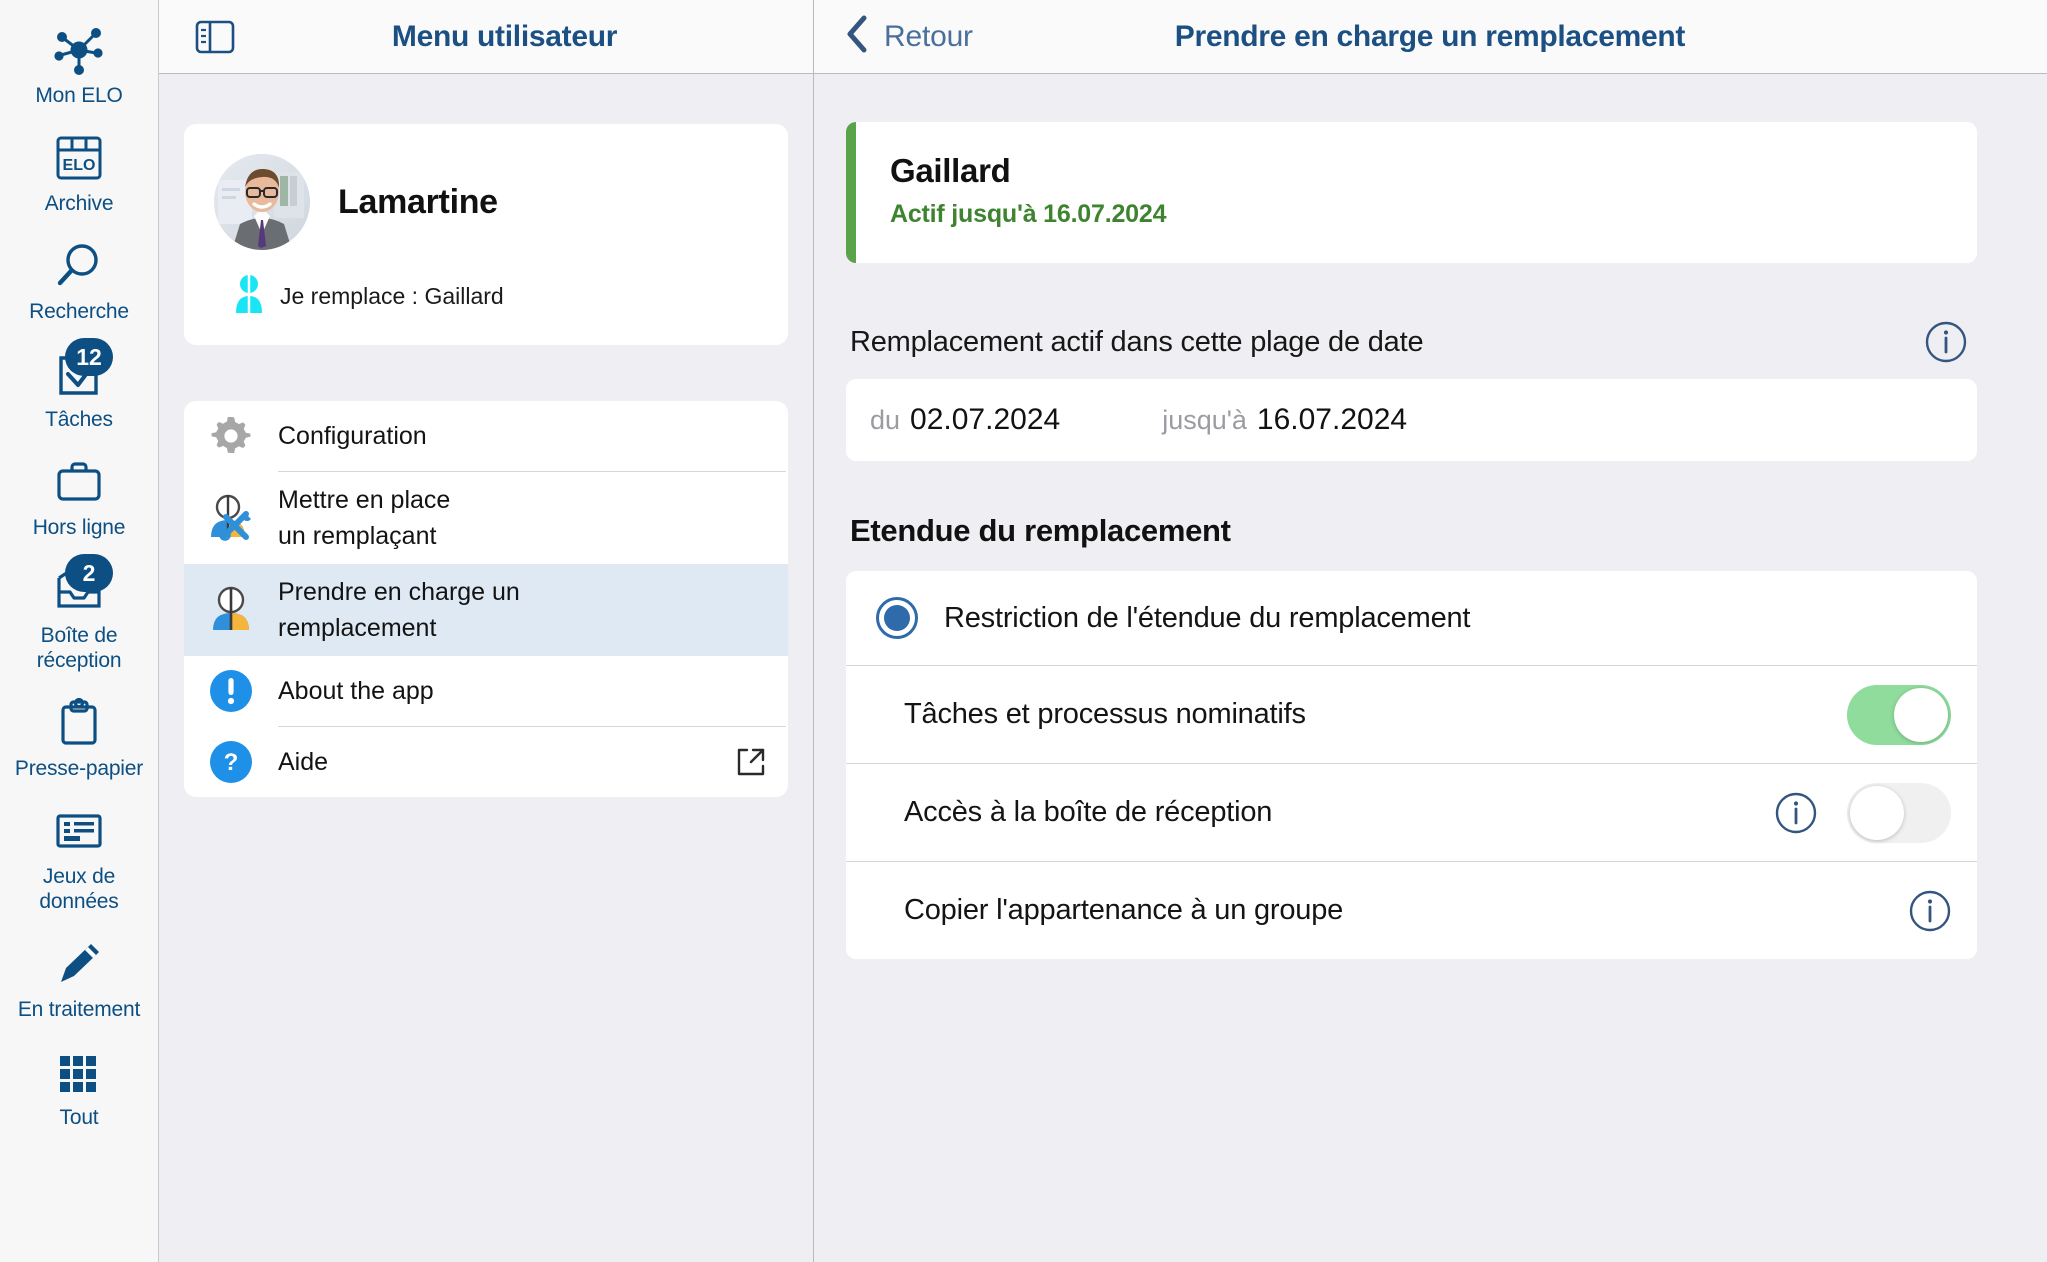  I want to click on sidebar-item-5: 2 Boîte de réception, so click(79, 616).